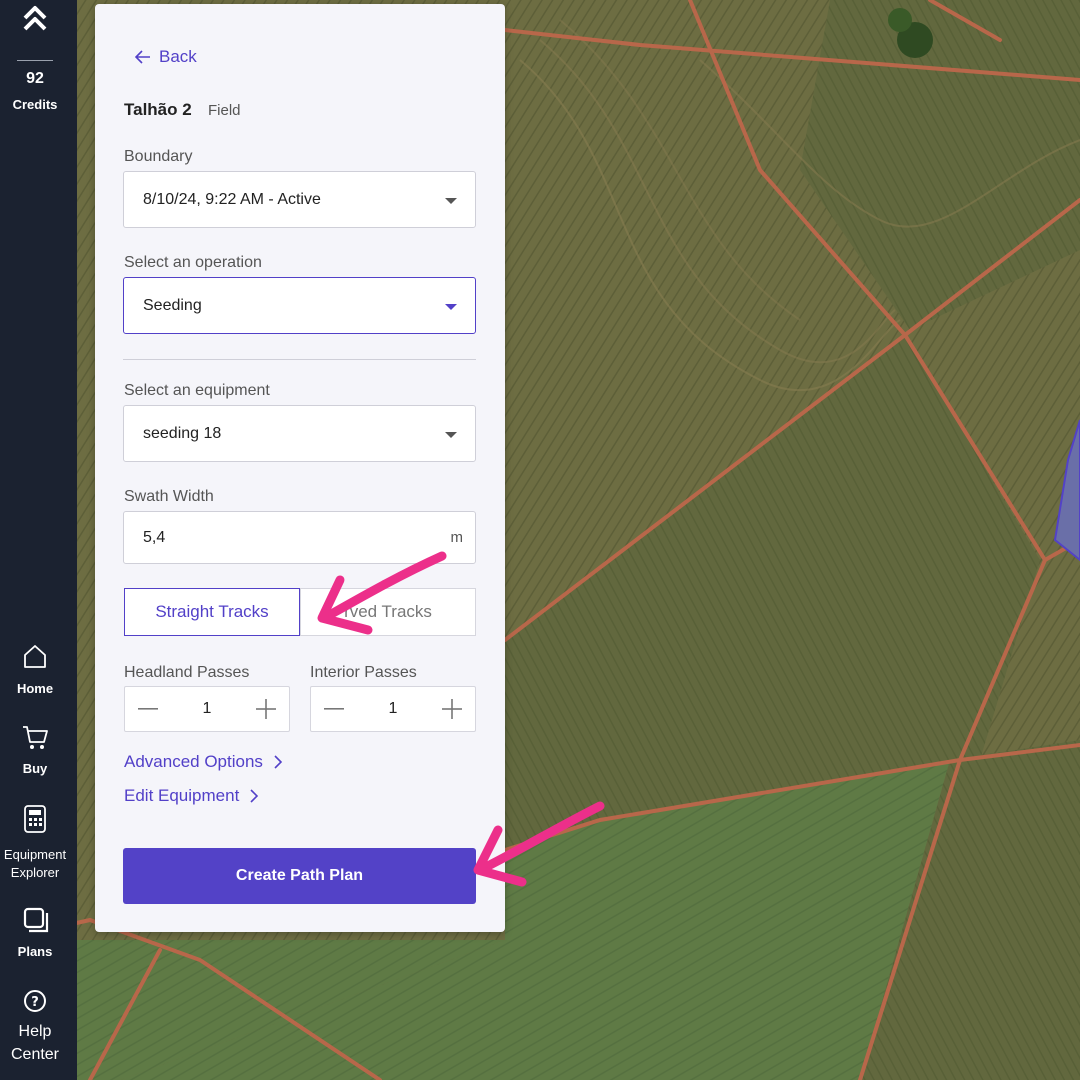 The height and width of the screenshot is (1080, 1080). What do you see at coordinates (197, 390) in the screenshot?
I see `equipment-label: Select an equipment` at bounding box center [197, 390].